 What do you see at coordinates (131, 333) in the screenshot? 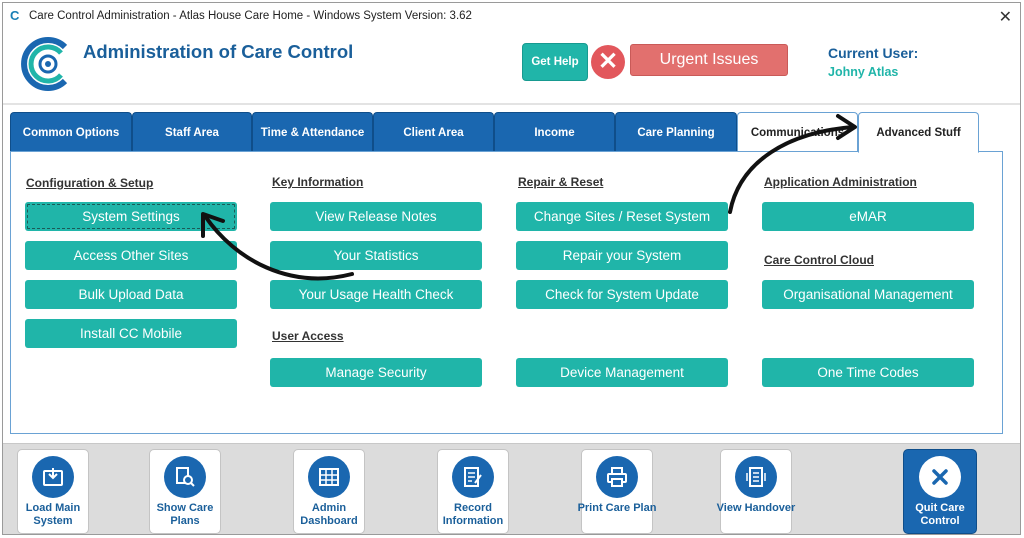
I see `install-cc-mobile-button: Install CC Mobile` at bounding box center [131, 333].